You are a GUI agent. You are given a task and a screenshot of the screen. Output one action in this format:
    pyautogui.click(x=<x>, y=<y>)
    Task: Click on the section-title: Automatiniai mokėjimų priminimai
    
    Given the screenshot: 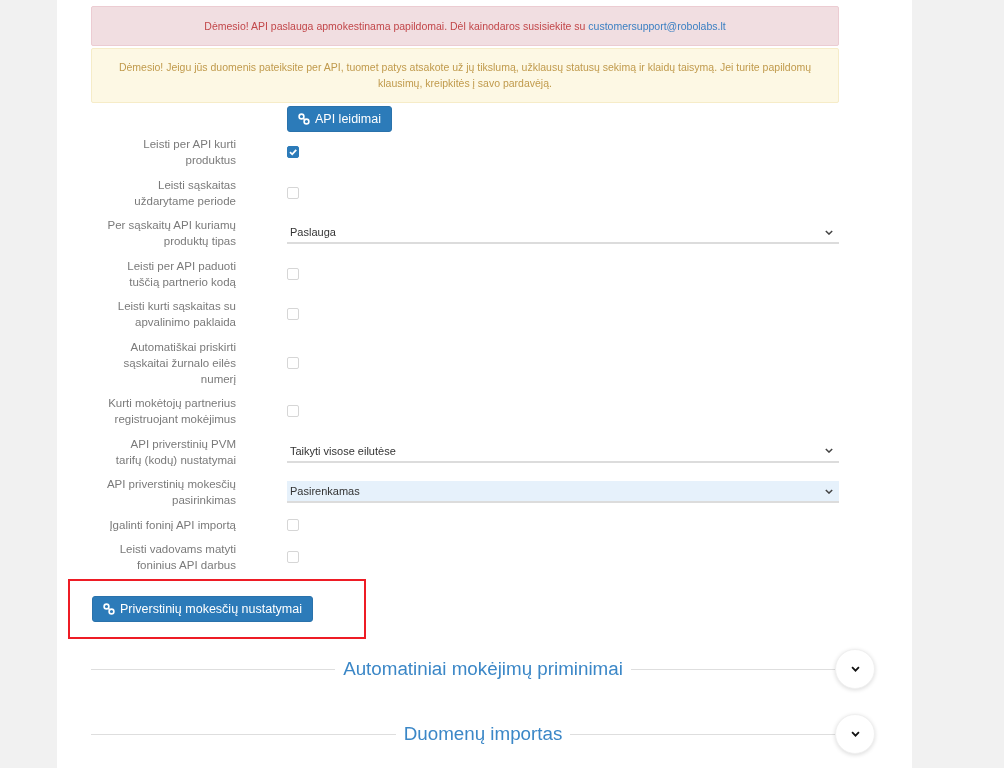 What is the action you would take?
    pyautogui.click(x=483, y=669)
    